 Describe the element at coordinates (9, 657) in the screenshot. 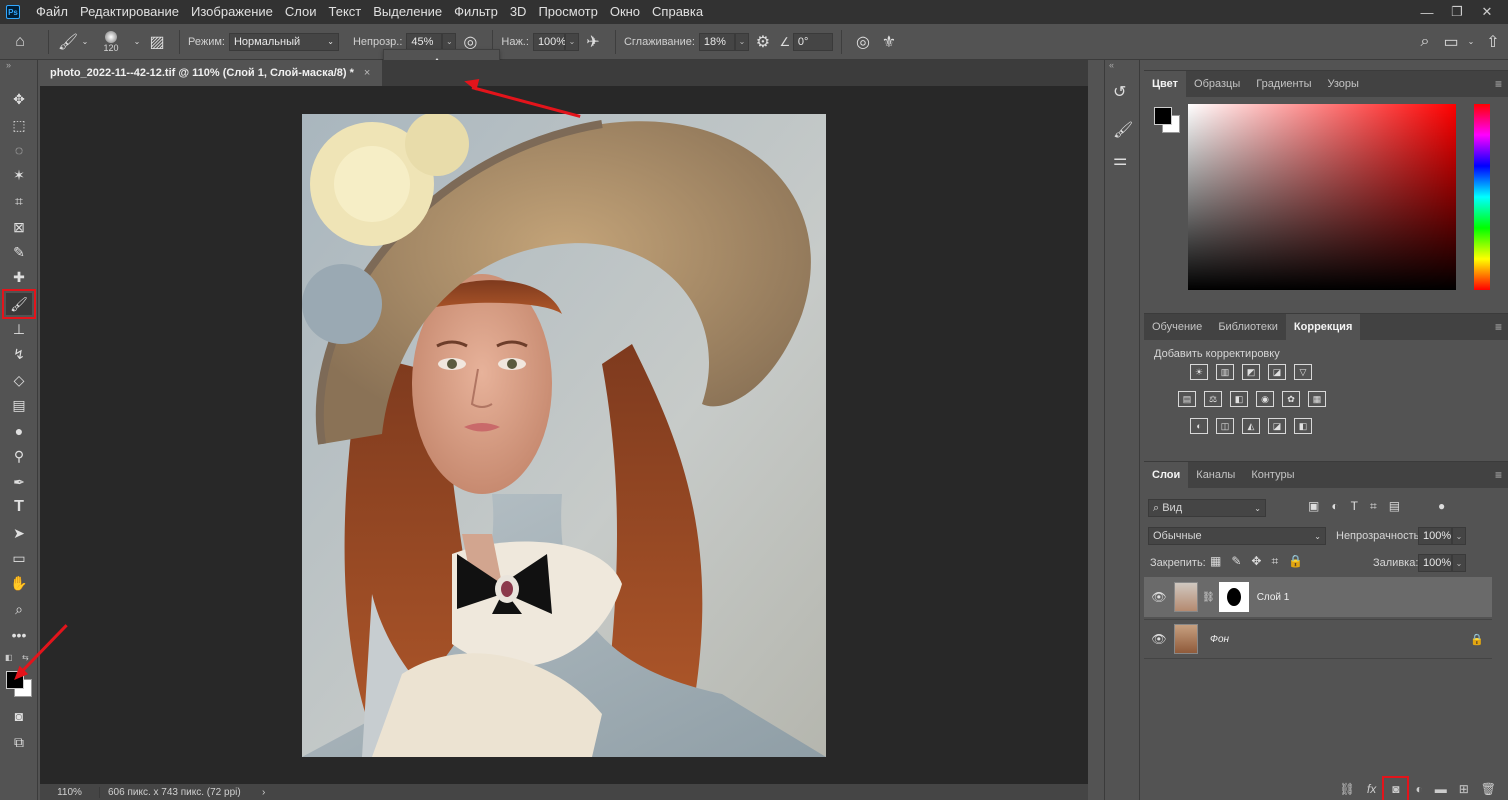

I see `default-colors-icon: ◧` at that location.